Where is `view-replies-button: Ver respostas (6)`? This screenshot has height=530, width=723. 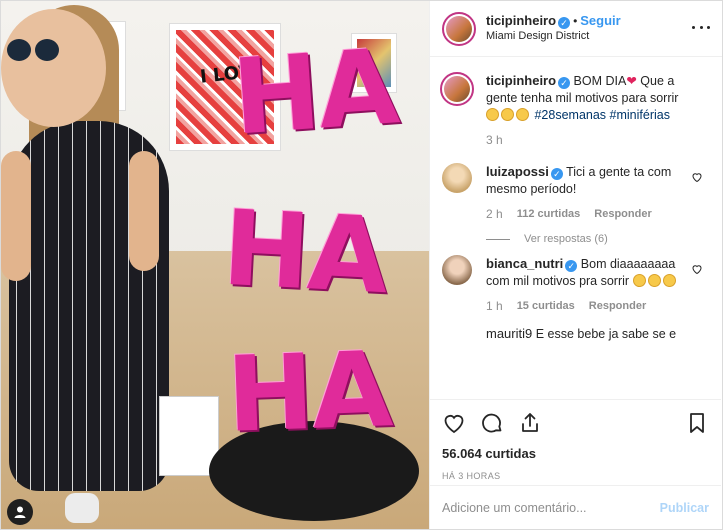
view-replies-button: Ver respostas (6) is located at coordinates (597, 239).